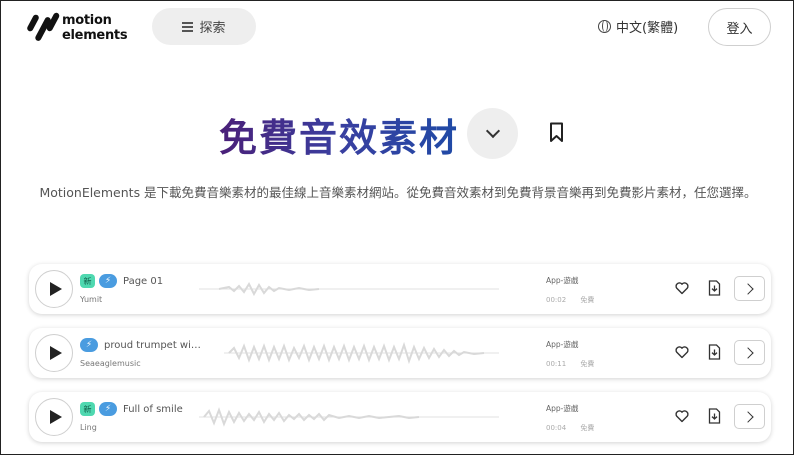 The width and height of the screenshot is (794, 455). I want to click on track-meta: 00:11 免費, so click(576, 364).